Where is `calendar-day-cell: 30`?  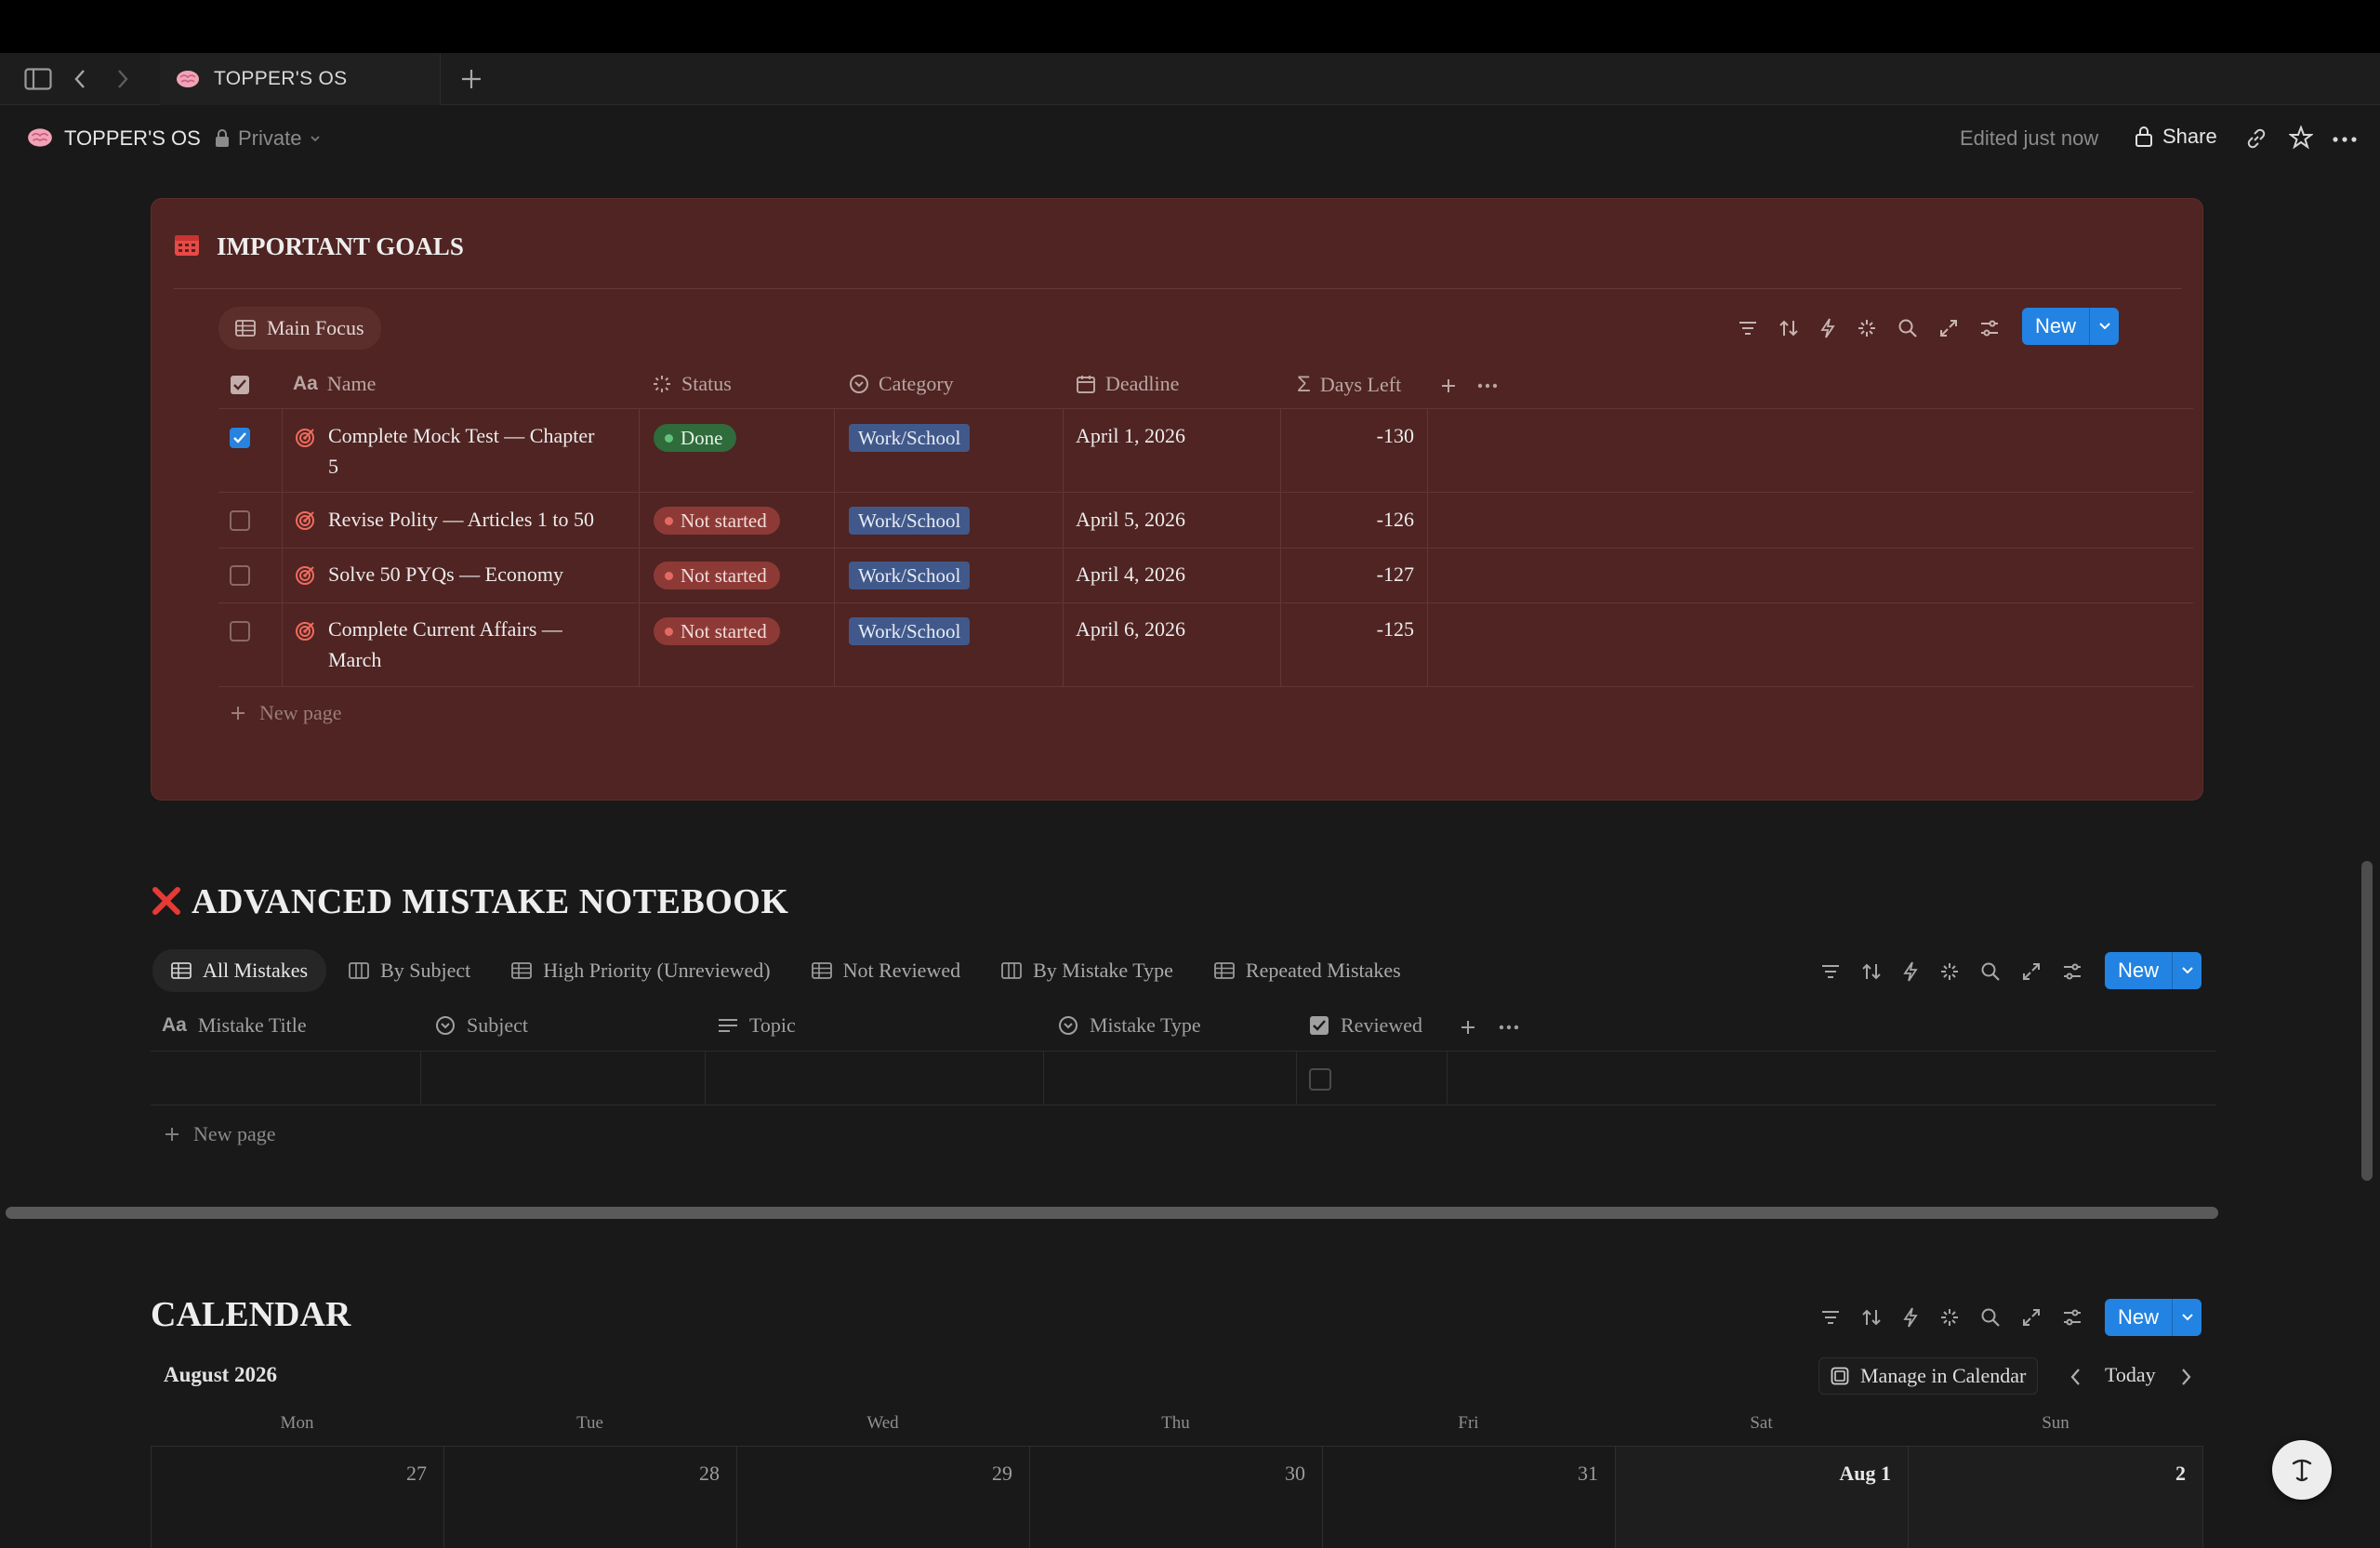
calendar-day-cell: 30 is located at coordinates (1176, 1497).